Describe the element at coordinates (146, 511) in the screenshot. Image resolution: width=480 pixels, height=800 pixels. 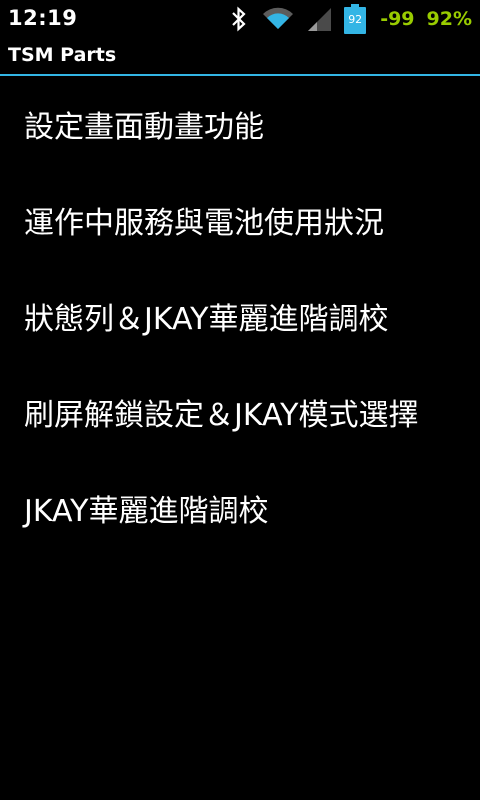
I see `menu-item-label: JKAY華麗進階調校` at that location.